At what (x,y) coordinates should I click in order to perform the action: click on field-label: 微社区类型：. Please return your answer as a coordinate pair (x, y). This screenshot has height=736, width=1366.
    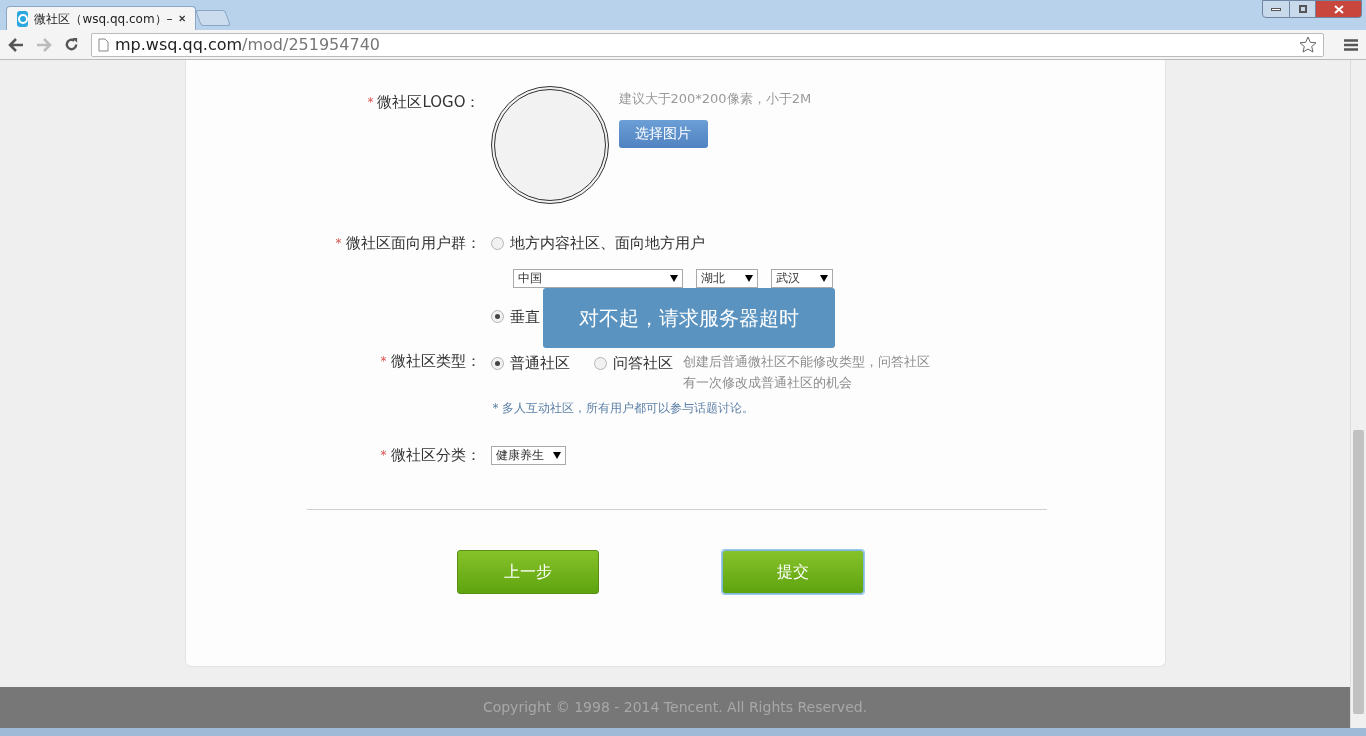
    Looking at the image, I should click on (435, 361).